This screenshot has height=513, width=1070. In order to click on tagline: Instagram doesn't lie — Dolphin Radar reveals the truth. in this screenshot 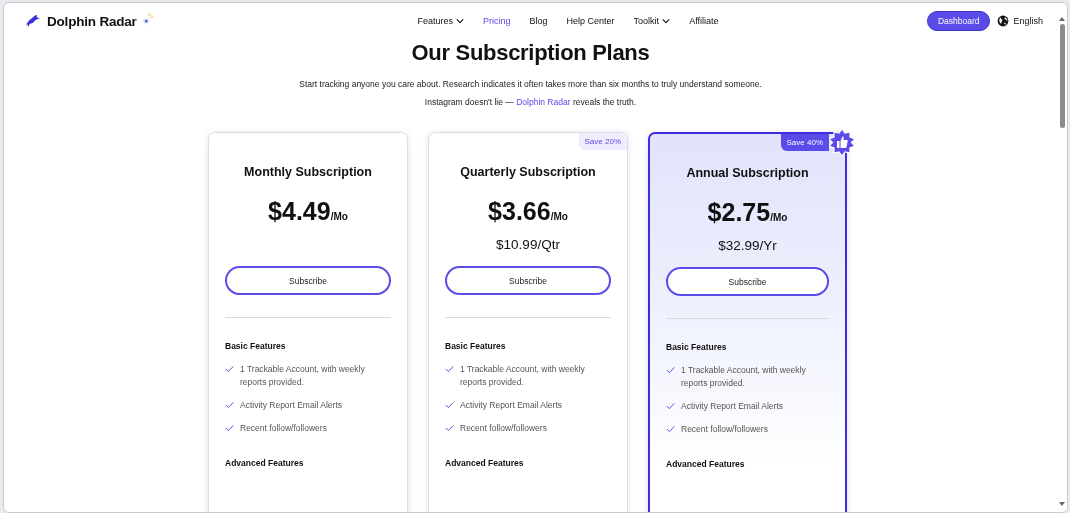, I will do `click(530, 102)`.